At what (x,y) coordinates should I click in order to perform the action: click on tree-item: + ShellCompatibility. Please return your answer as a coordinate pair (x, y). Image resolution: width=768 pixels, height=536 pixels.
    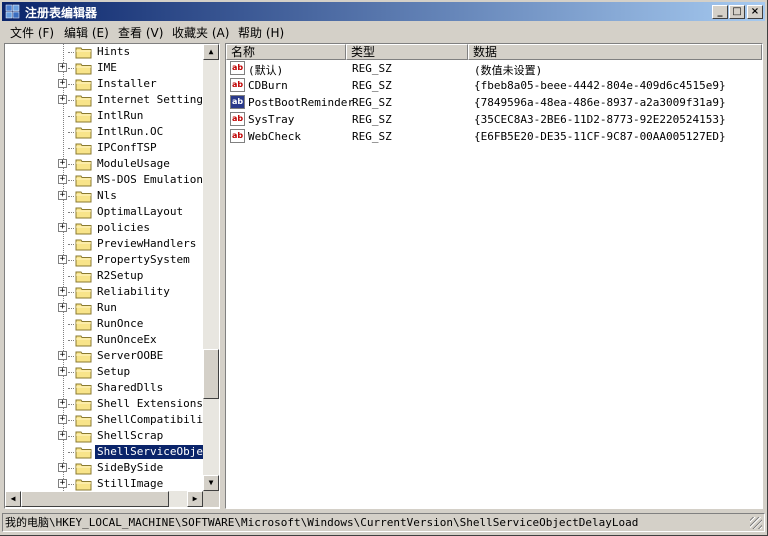
    Looking at the image, I should click on (104, 420).